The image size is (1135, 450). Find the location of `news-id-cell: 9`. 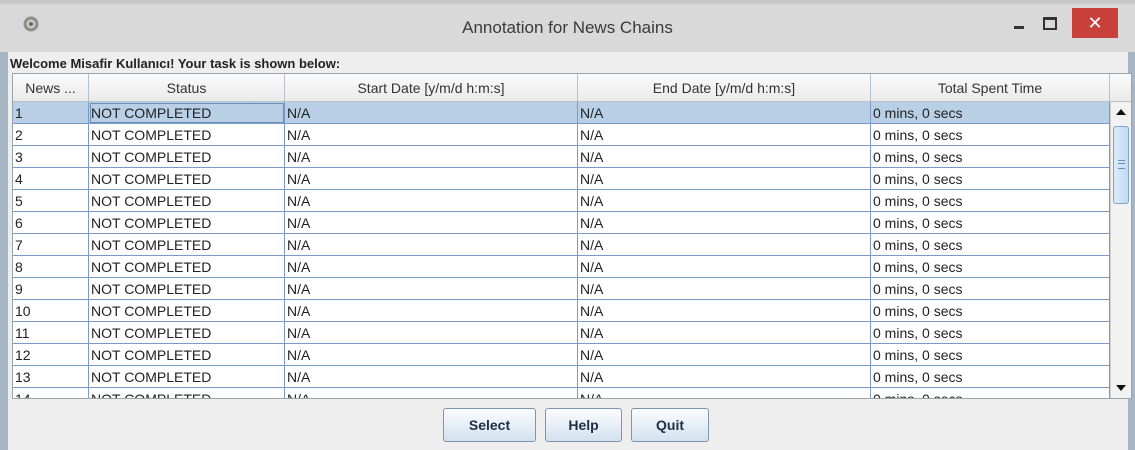

news-id-cell: 9 is located at coordinates (51, 289).